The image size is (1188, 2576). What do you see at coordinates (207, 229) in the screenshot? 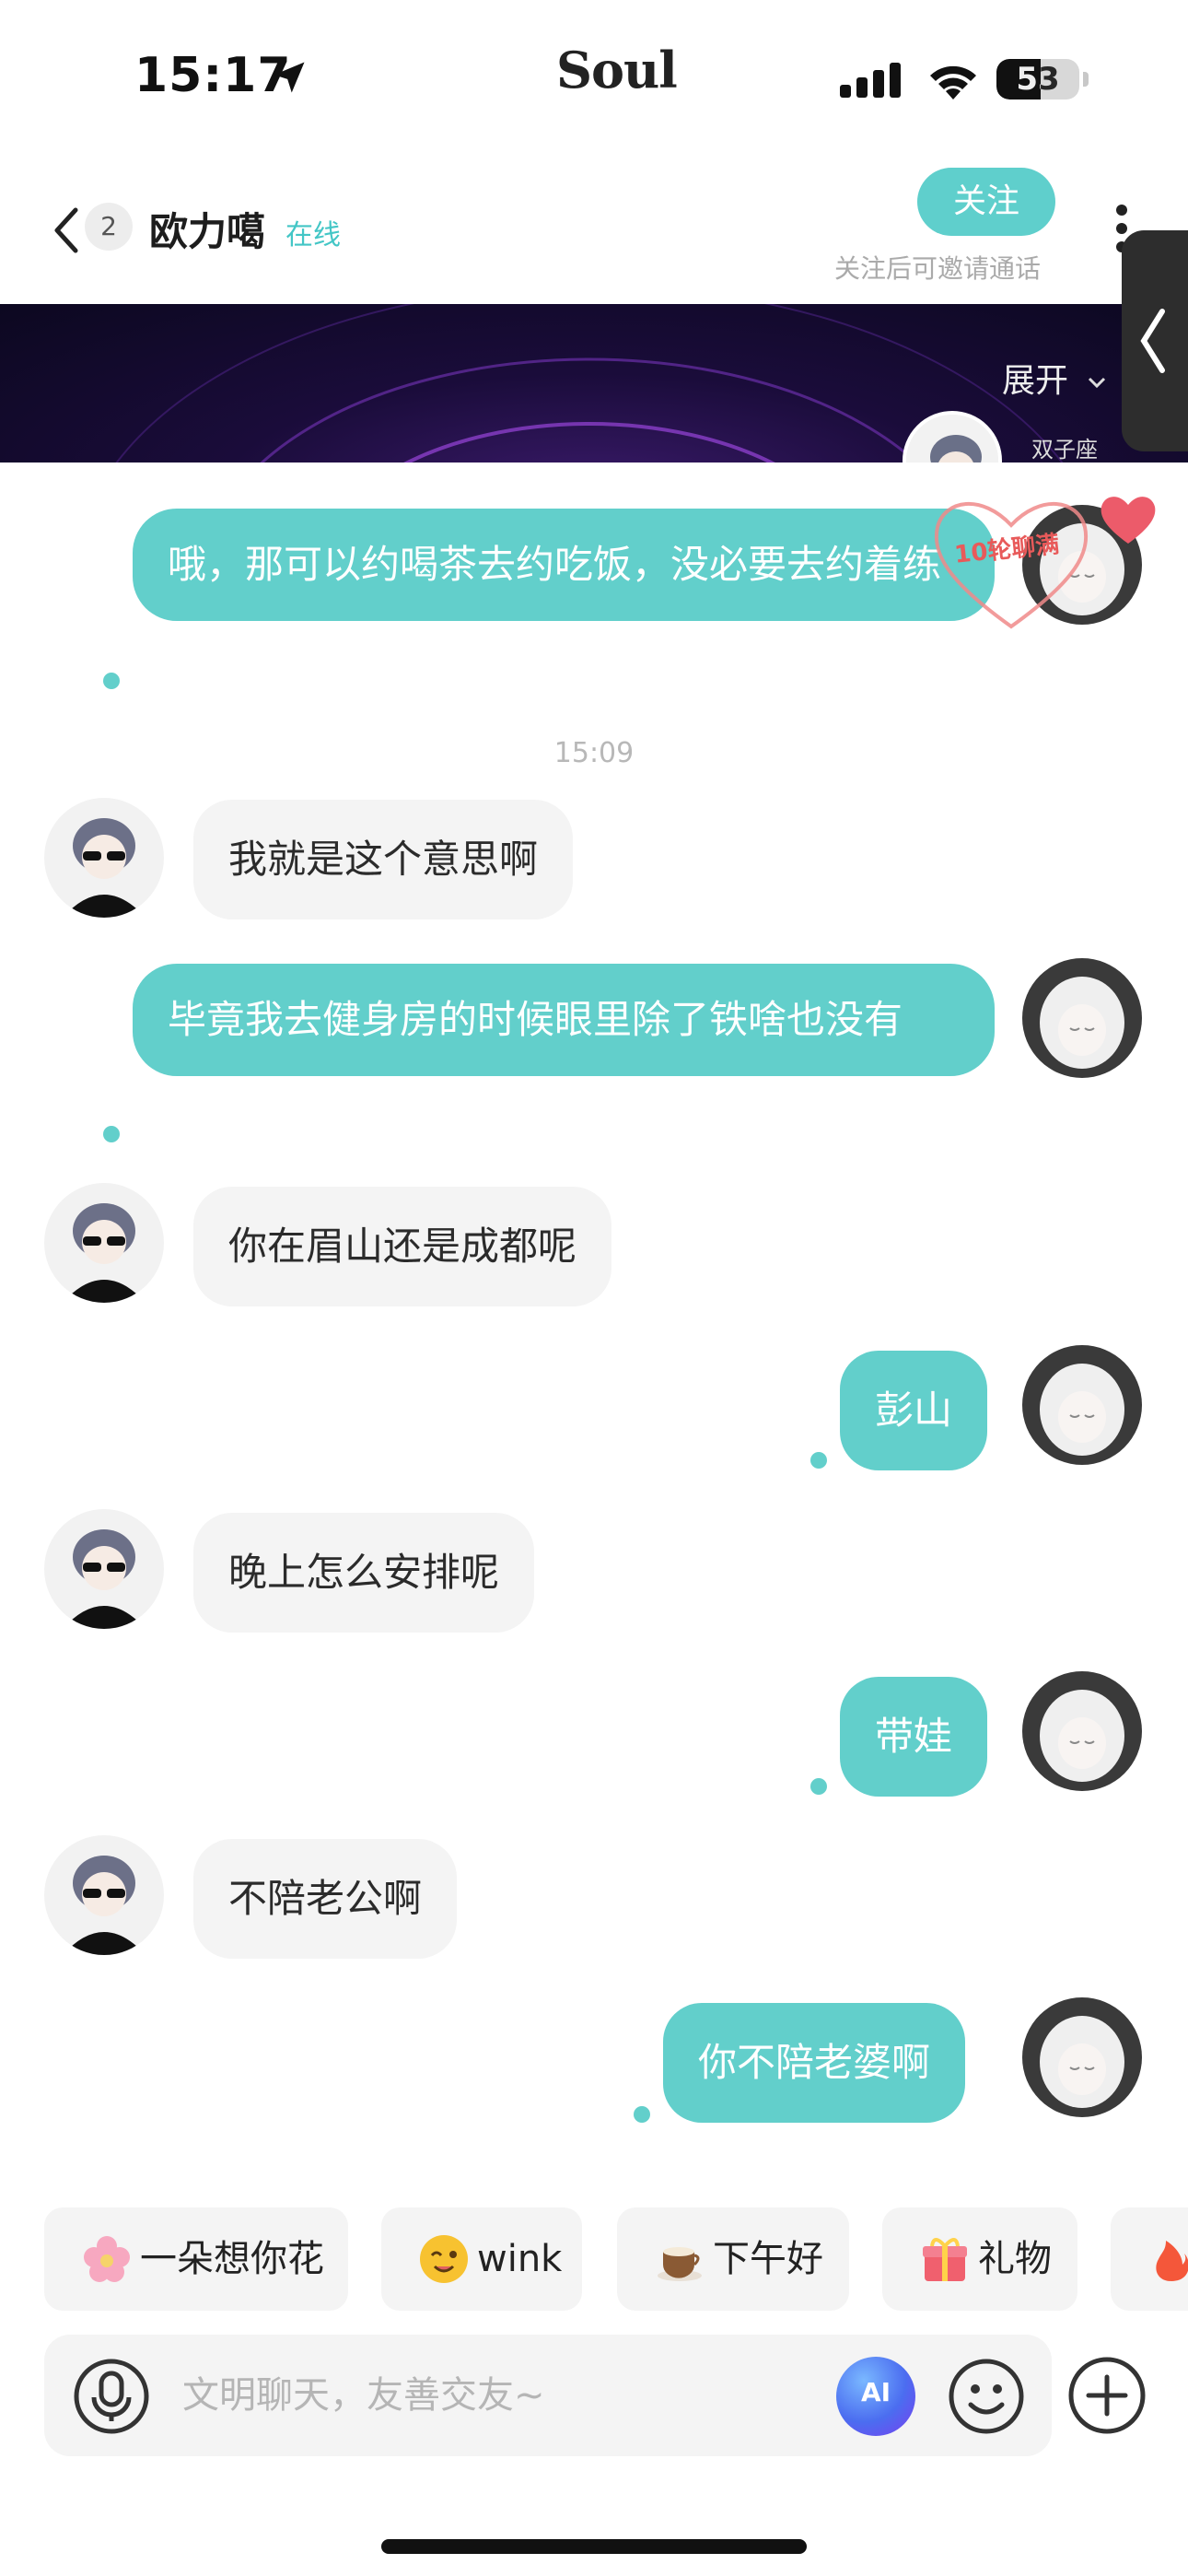
I see `contact-name: 欧力噶` at bounding box center [207, 229].